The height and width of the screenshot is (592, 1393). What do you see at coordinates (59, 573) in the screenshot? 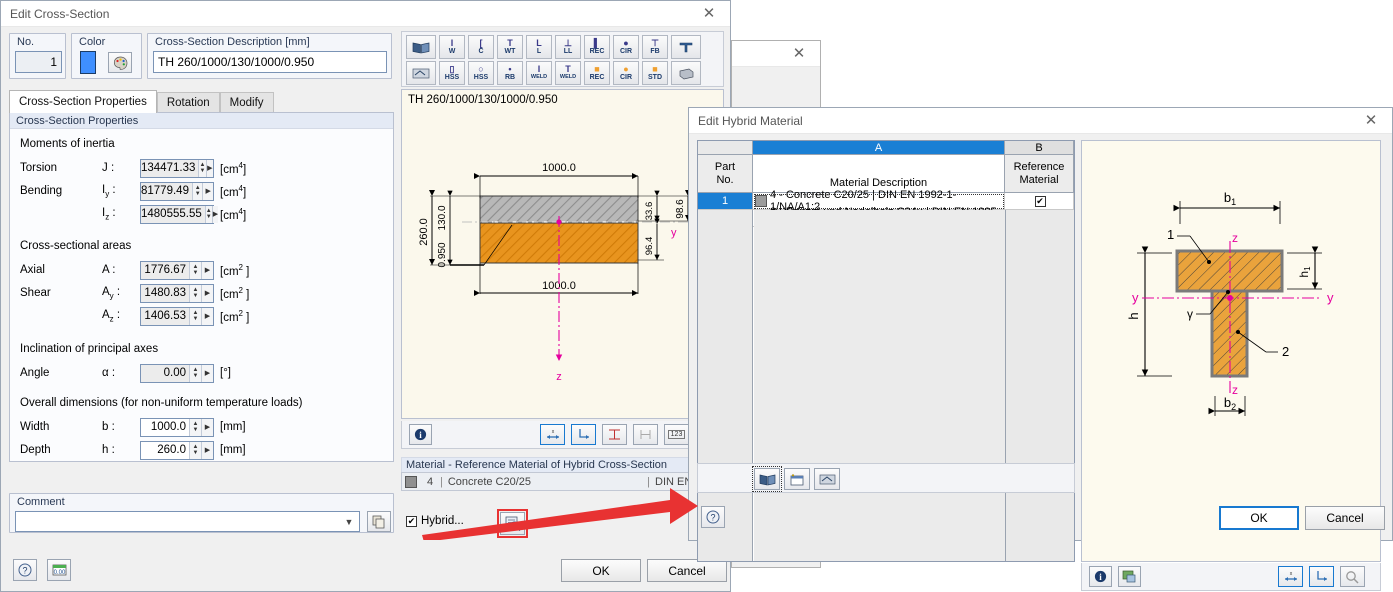
I see `svg-text: 0.00` at bounding box center [59, 573].